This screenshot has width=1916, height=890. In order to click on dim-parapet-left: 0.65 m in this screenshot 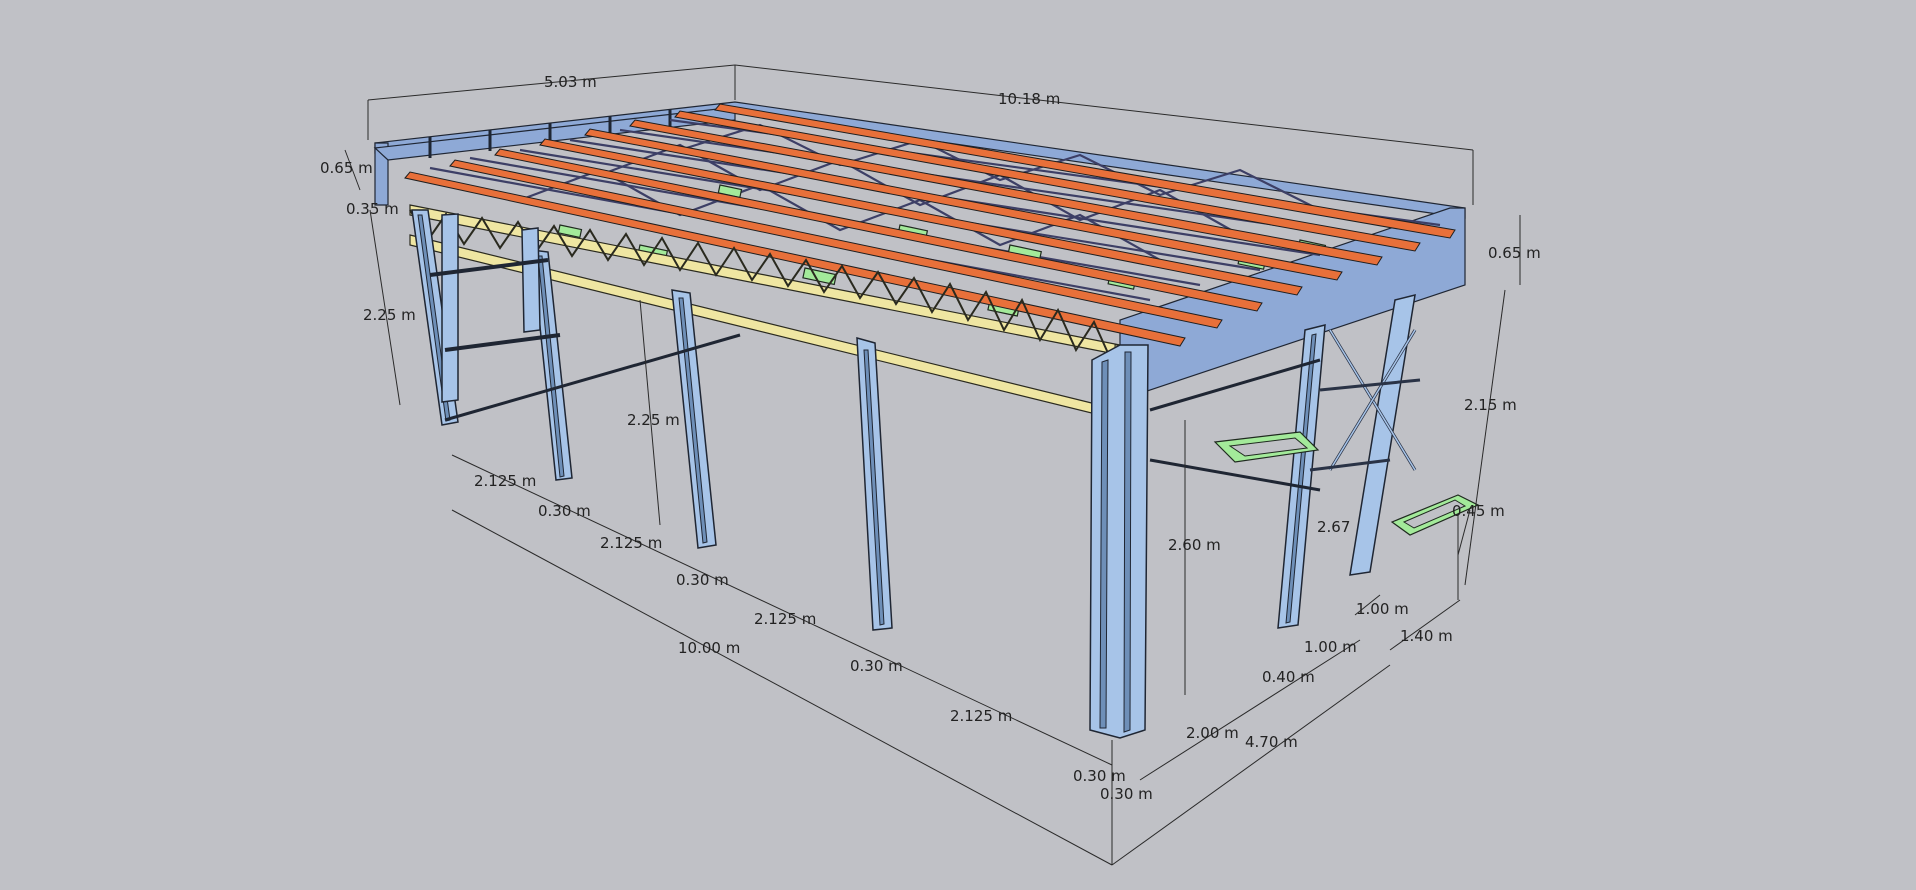, I will do `click(346, 168)`.